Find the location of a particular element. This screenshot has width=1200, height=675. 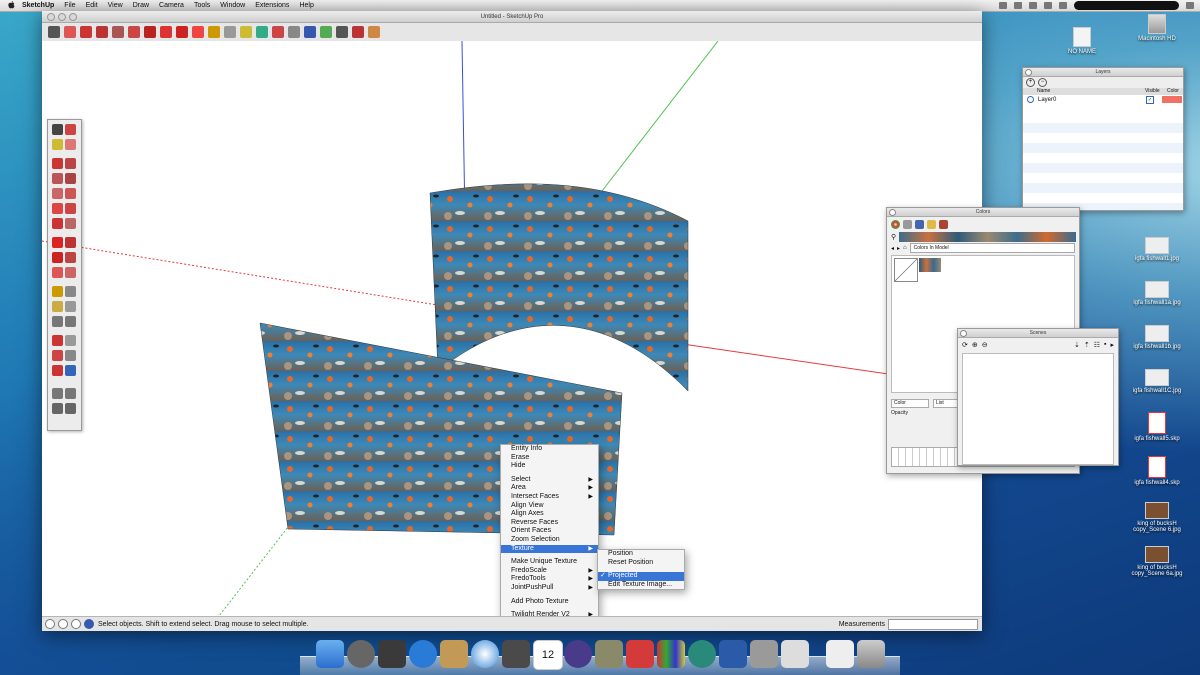

push-pull-icon is located at coordinates (134, 32).